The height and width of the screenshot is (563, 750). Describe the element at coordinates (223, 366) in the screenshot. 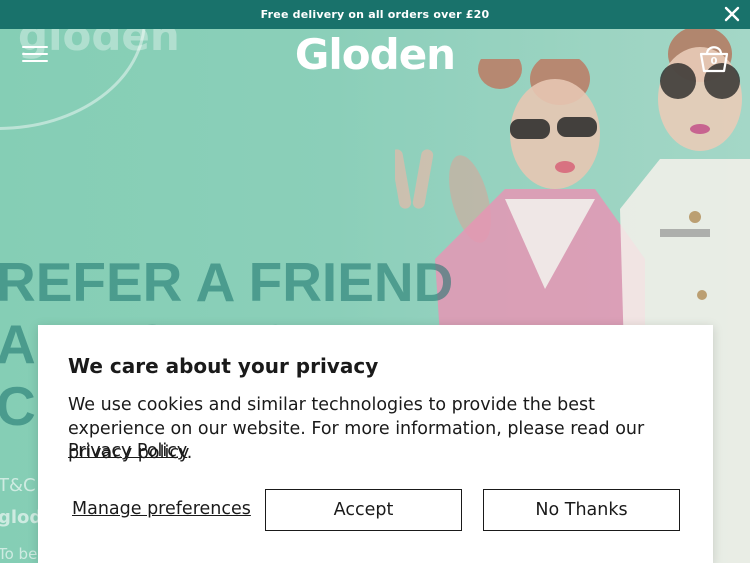

I see `cookie-dialog-title: We care about your privacy` at that location.